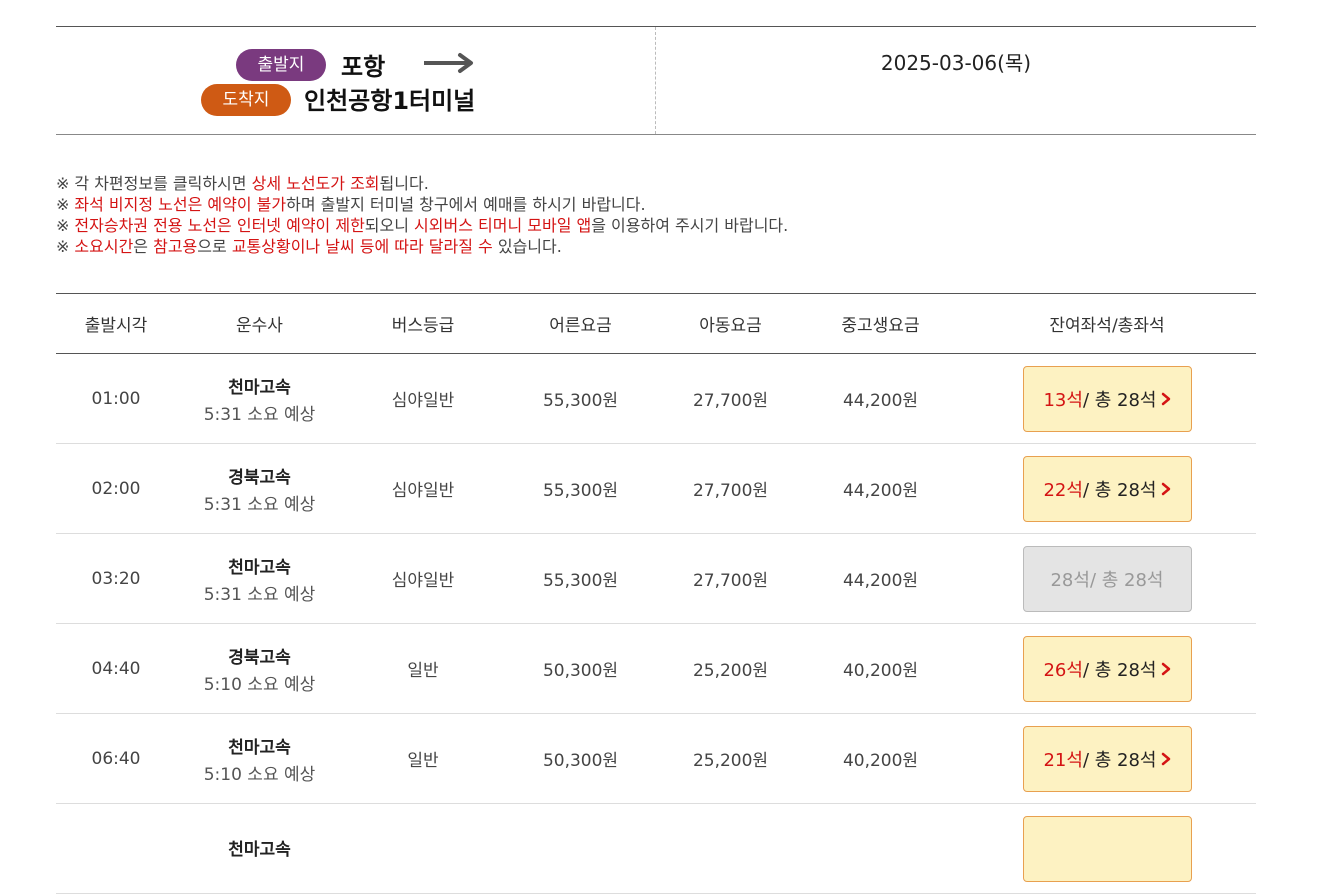 This screenshot has width=1339, height=894. Describe the element at coordinates (180, 204) in the screenshot. I see `notice-highlight: 좌석 비지정 노선은 예약이 불가` at that location.